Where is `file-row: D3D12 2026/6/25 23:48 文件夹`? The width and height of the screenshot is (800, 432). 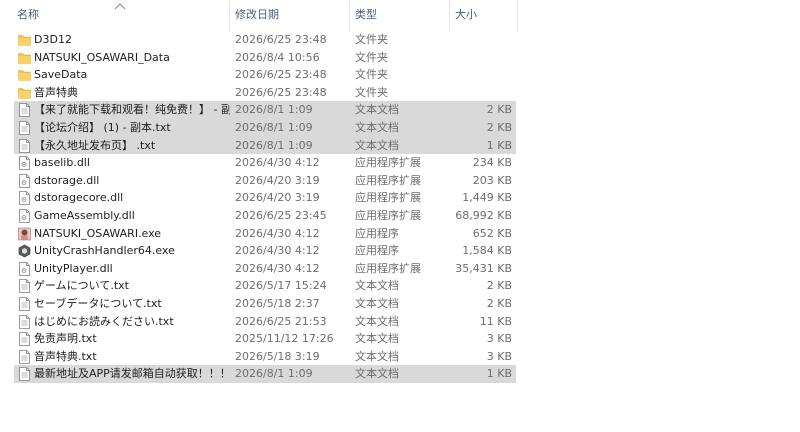
file-row: D3D12 2026/6/25 23:48 文件夹 is located at coordinates (265, 40).